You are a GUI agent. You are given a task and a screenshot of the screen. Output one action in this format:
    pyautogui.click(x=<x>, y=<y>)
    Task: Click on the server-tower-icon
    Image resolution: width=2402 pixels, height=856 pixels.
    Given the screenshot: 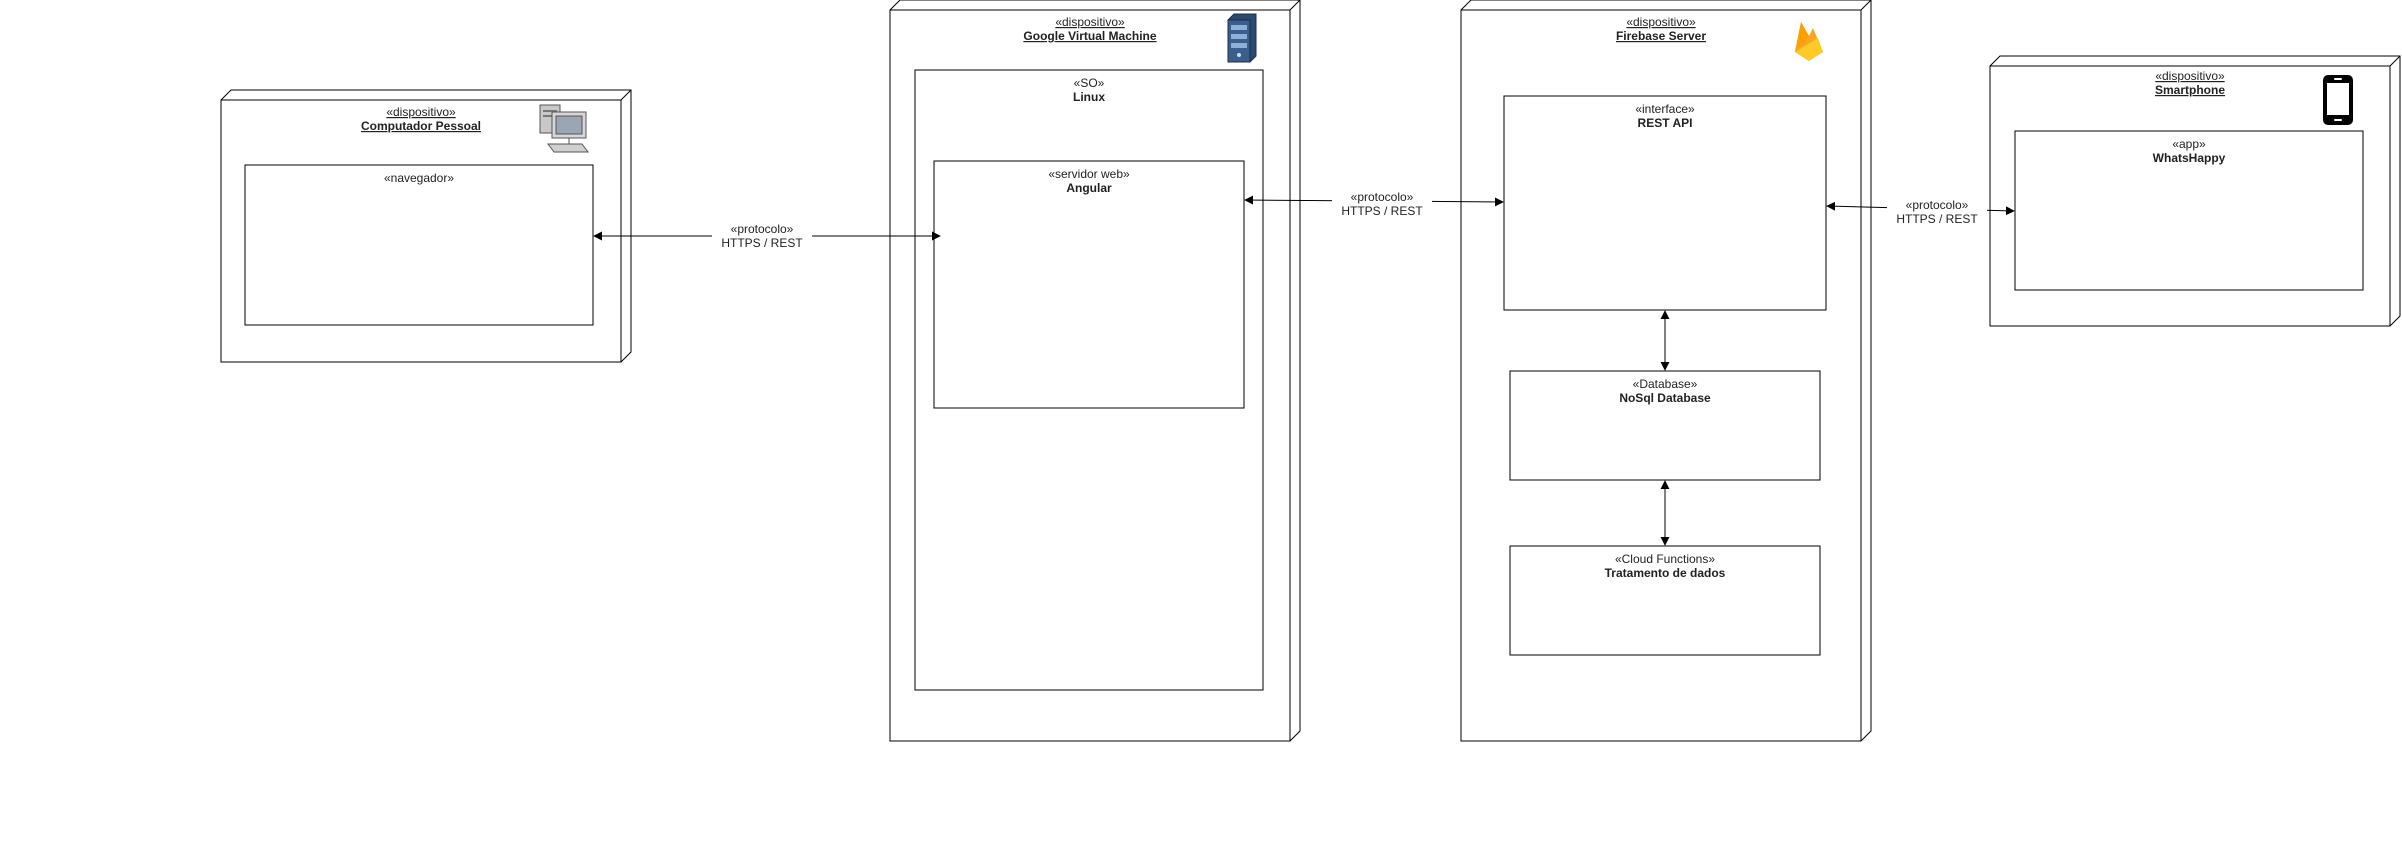 What is the action you would take?
    pyautogui.click(x=1242, y=38)
    